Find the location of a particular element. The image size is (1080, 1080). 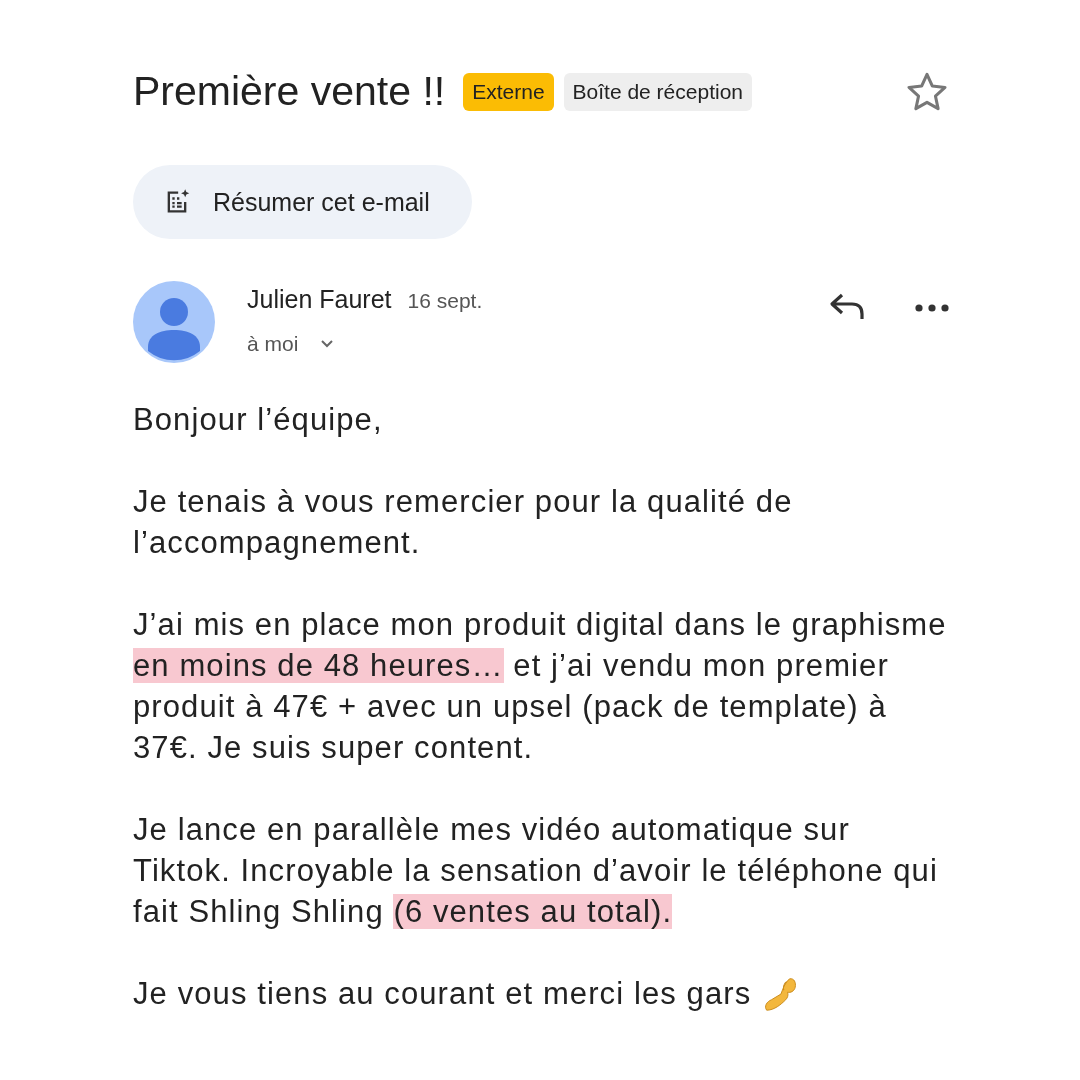

body-paragraph: Je tenais à vous remercier pour la qualité de l’accompagnement. is located at coordinates (463, 522).